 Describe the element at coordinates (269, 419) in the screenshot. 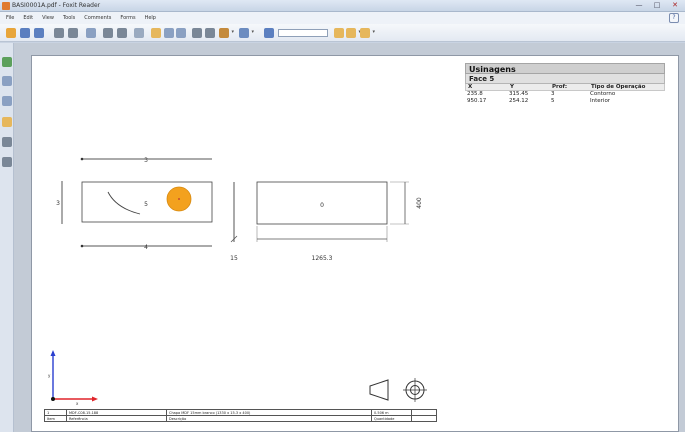

I see `tb-description-label: Descrição` at that location.